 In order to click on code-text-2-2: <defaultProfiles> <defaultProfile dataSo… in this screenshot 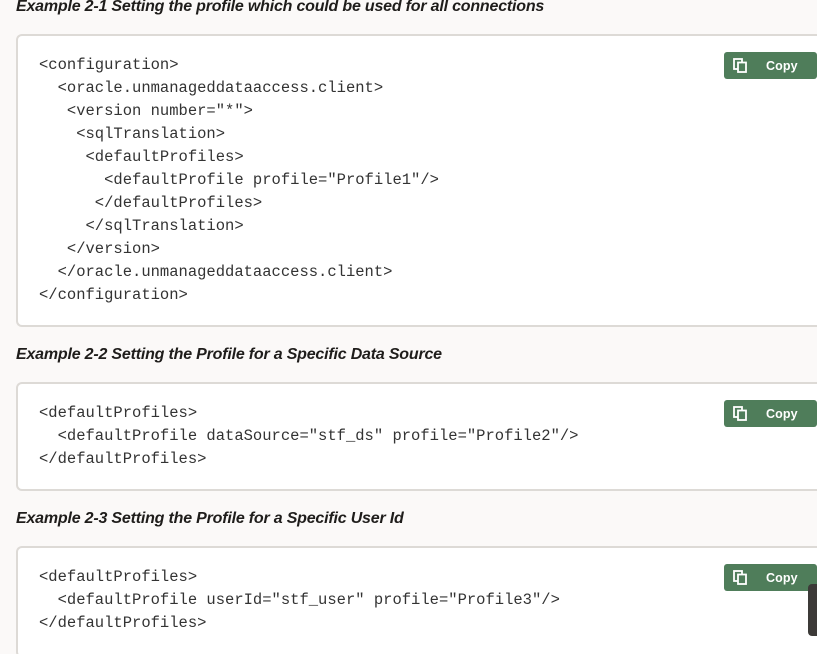, I will do `click(309, 436)`.